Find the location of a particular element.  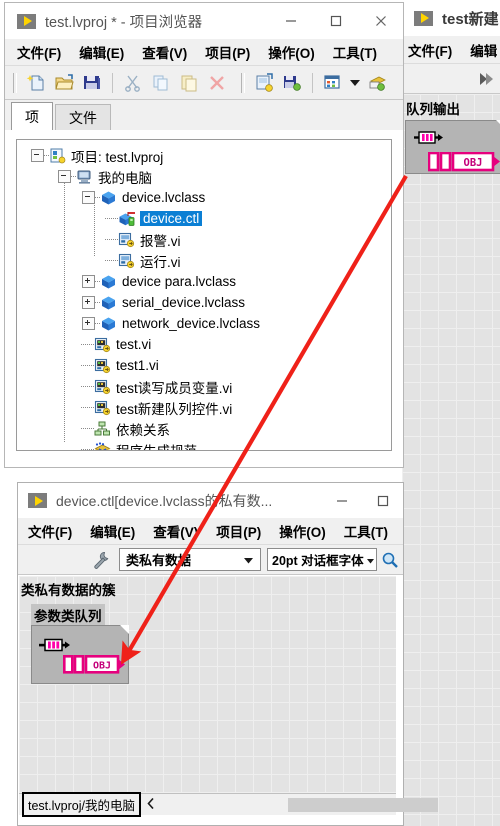

tree-label: device para.lvclass is located at coordinates (179, 281).